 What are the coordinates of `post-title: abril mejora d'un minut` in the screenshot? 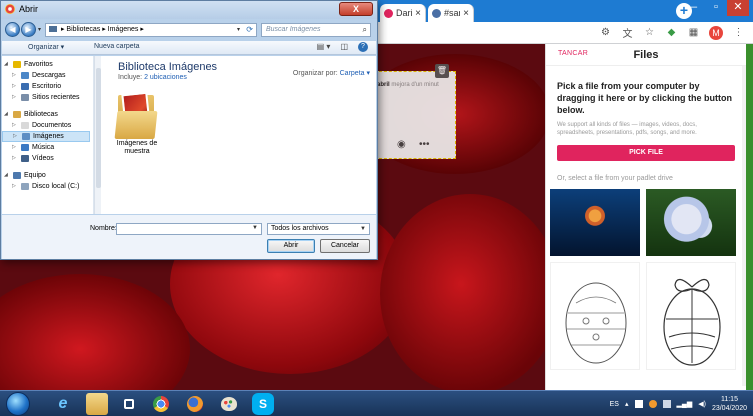 It's located at (408, 85).